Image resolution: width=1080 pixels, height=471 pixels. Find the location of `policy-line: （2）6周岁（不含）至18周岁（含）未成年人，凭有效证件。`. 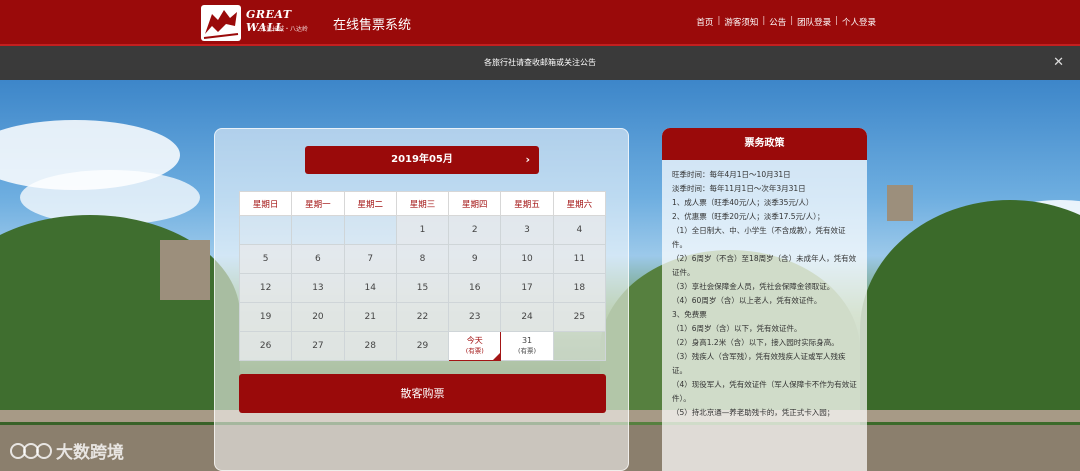

policy-line: （2）6周岁（不含）至18周岁（含）未成年人，凭有效证件。 is located at coordinates (764, 265).